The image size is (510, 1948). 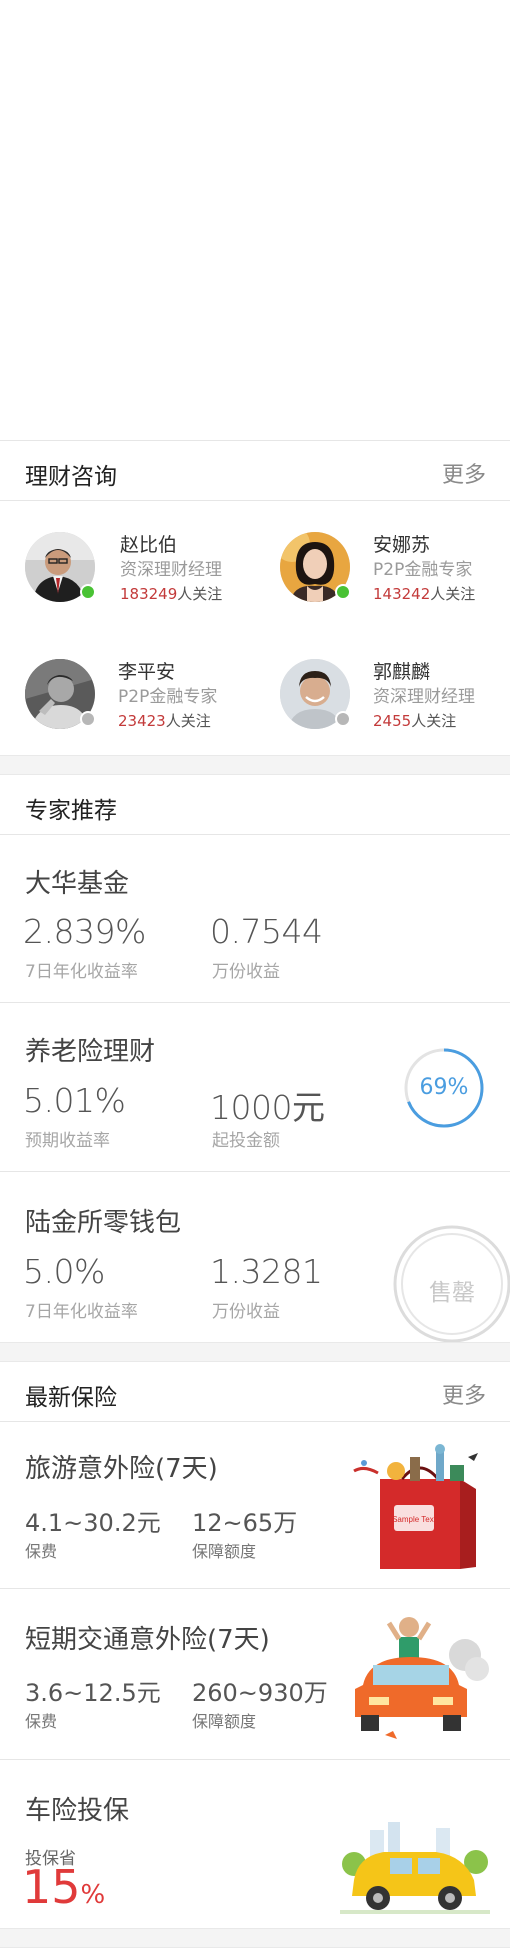 What do you see at coordinates (444, 1087) in the screenshot?
I see `progress-label: 69%` at bounding box center [444, 1087].